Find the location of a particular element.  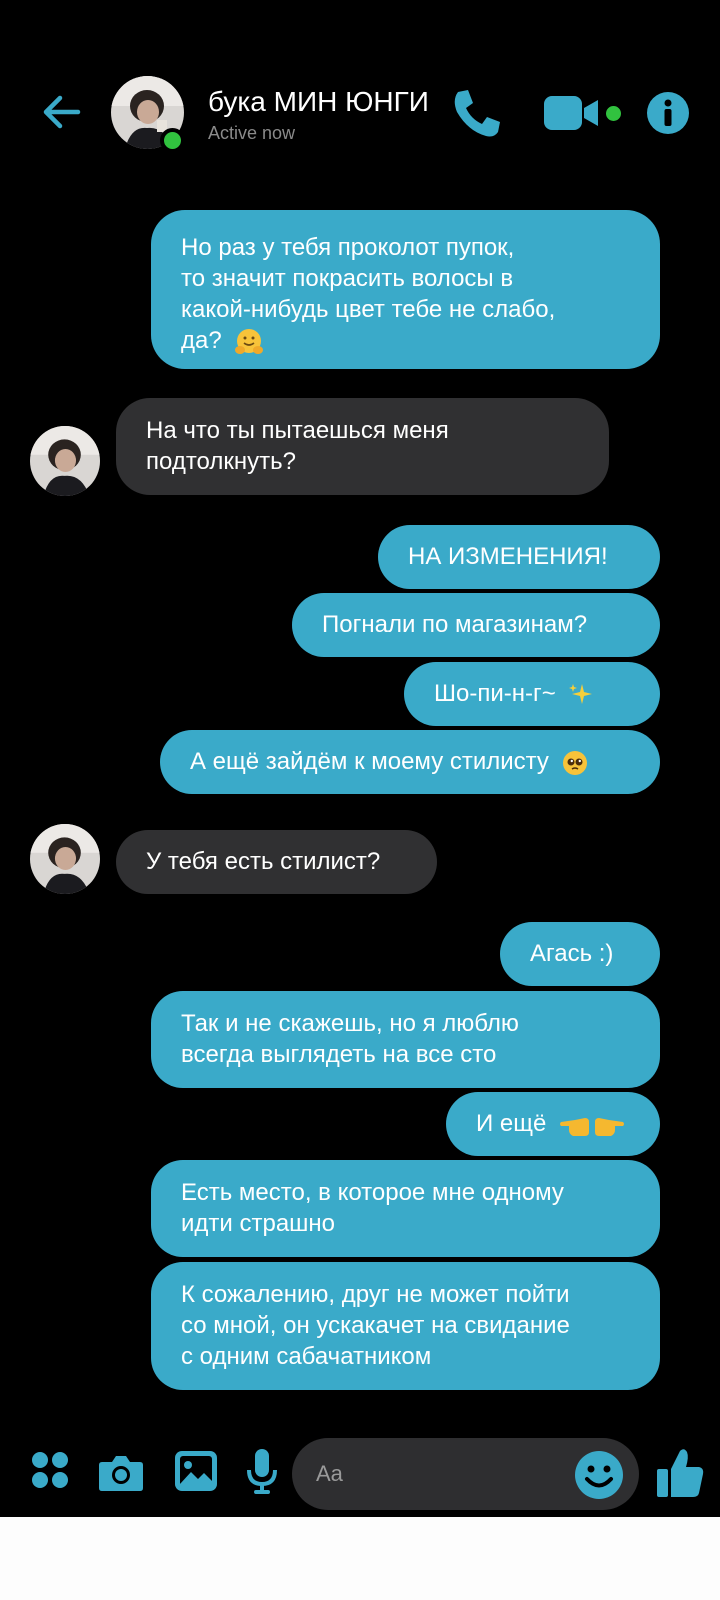

pointing-fingers-emoji-icon is located at coordinates (592, 1126).